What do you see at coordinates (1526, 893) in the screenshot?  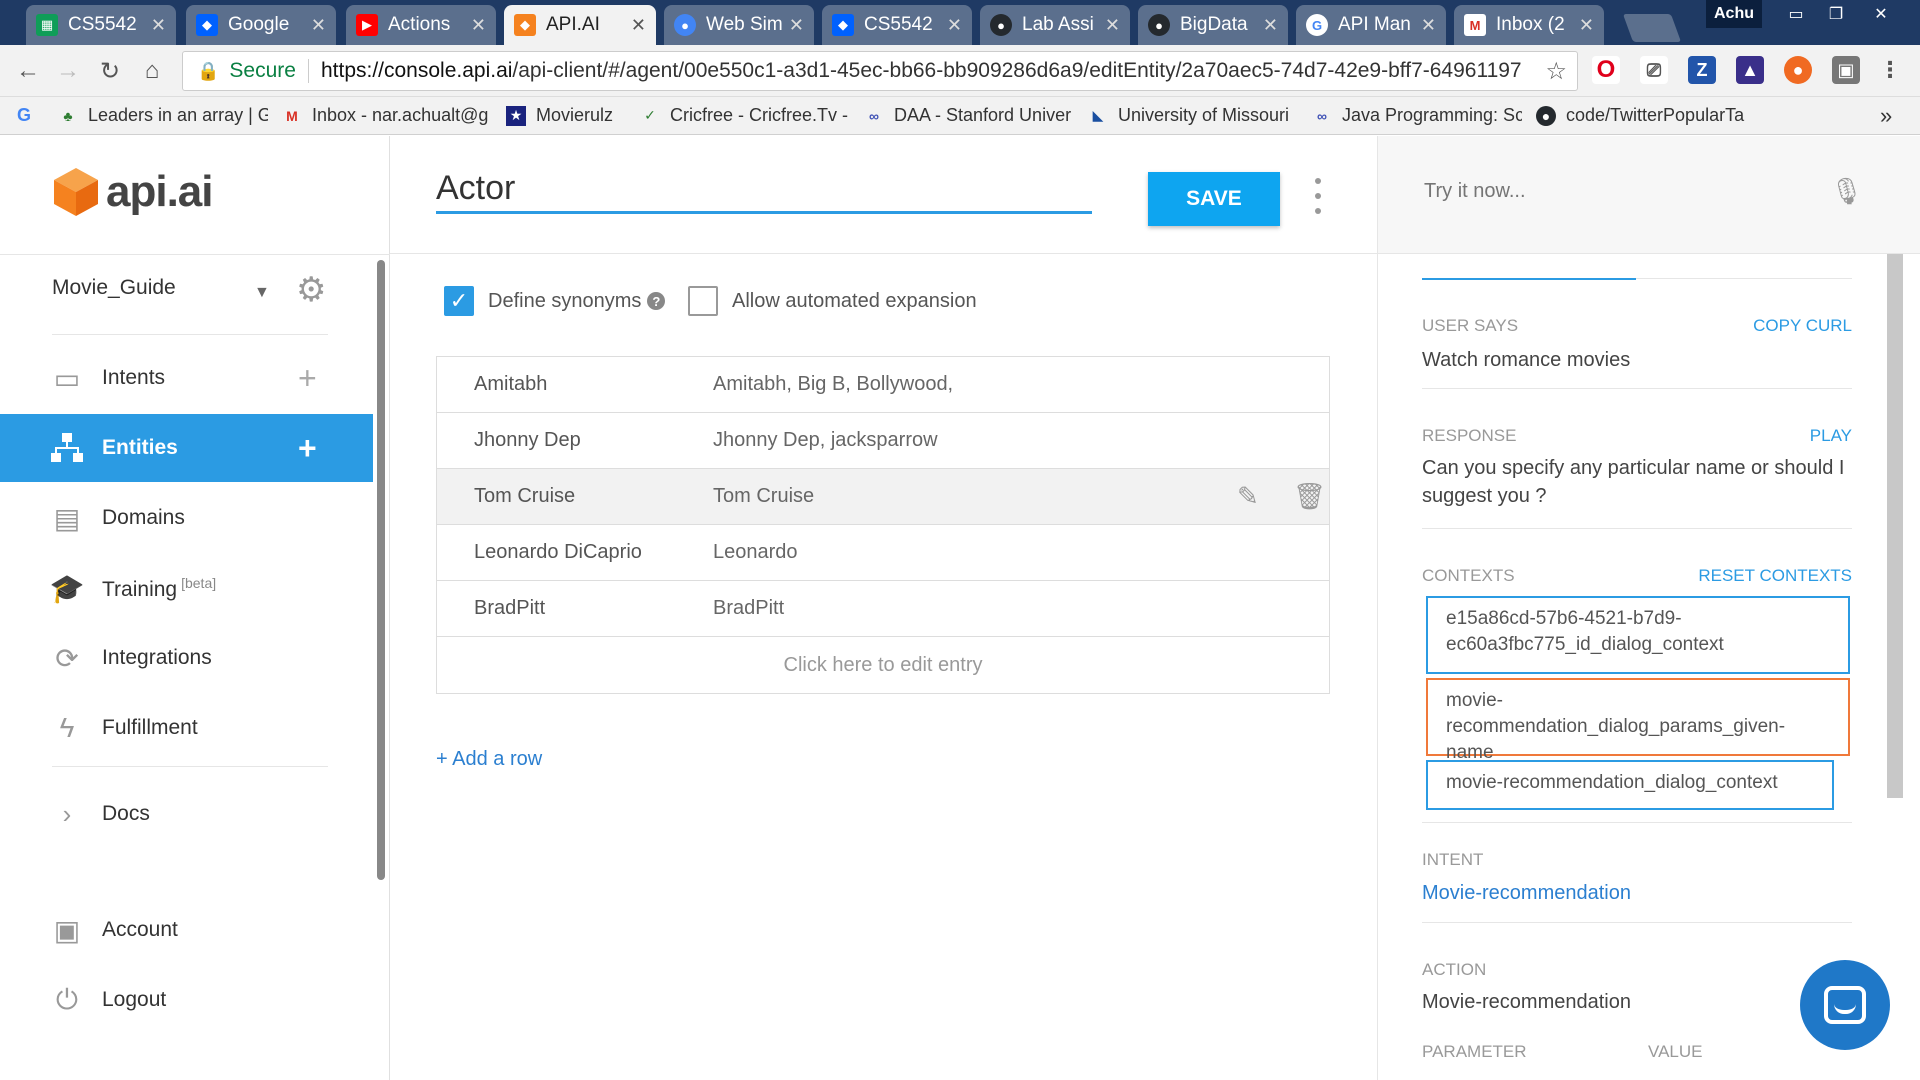 I see `intent-link: Movie-recommendation` at bounding box center [1526, 893].